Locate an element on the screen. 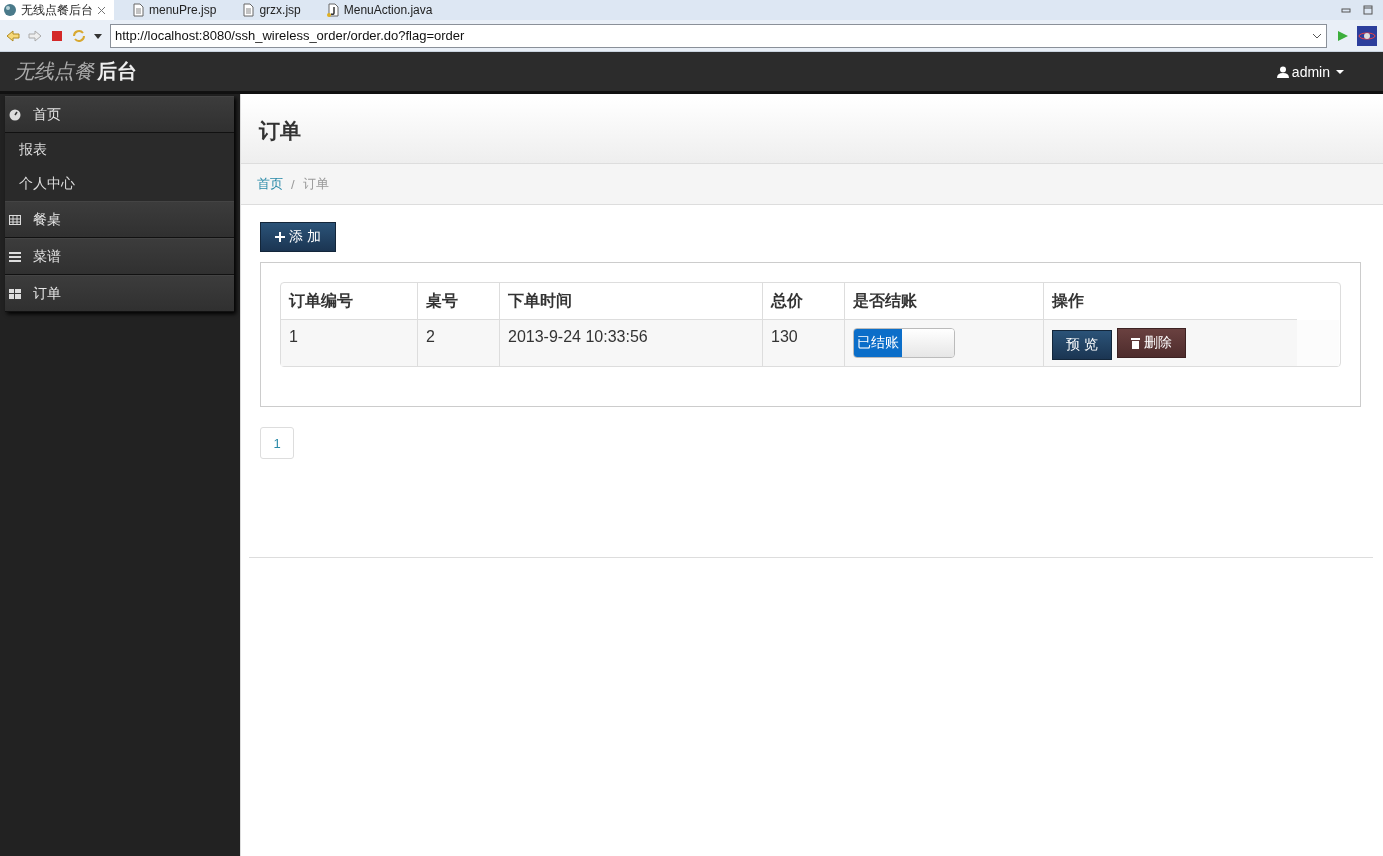 Image resolution: width=1383 pixels, height=856 pixels. plus-icon is located at coordinates (280, 237).